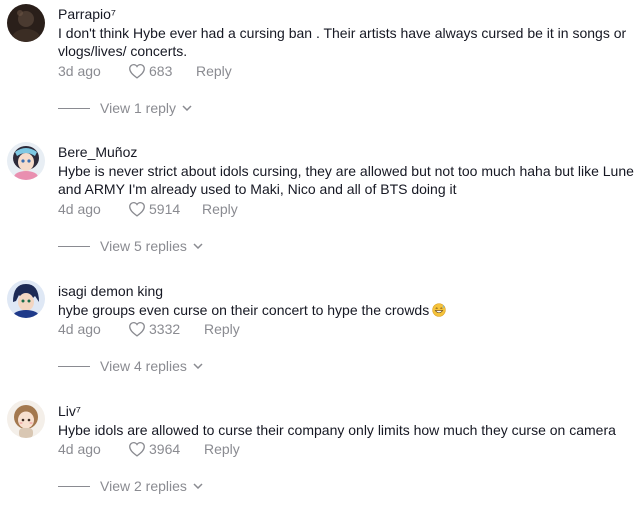 The height and width of the screenshot is (512, 640). I want to click on like-count: 5914, so click(165, 209).